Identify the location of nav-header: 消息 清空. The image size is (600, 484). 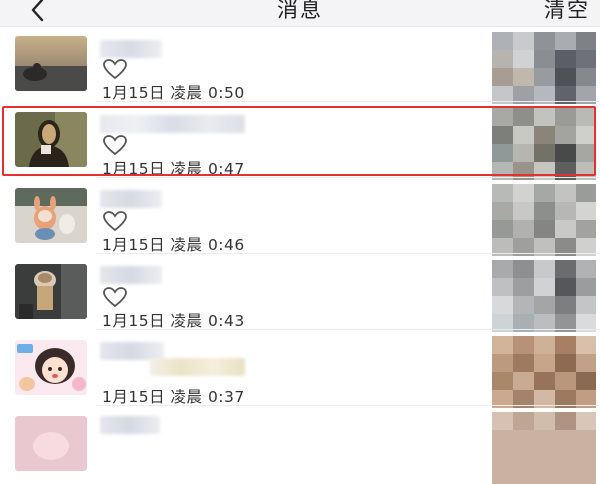
(300, 13).